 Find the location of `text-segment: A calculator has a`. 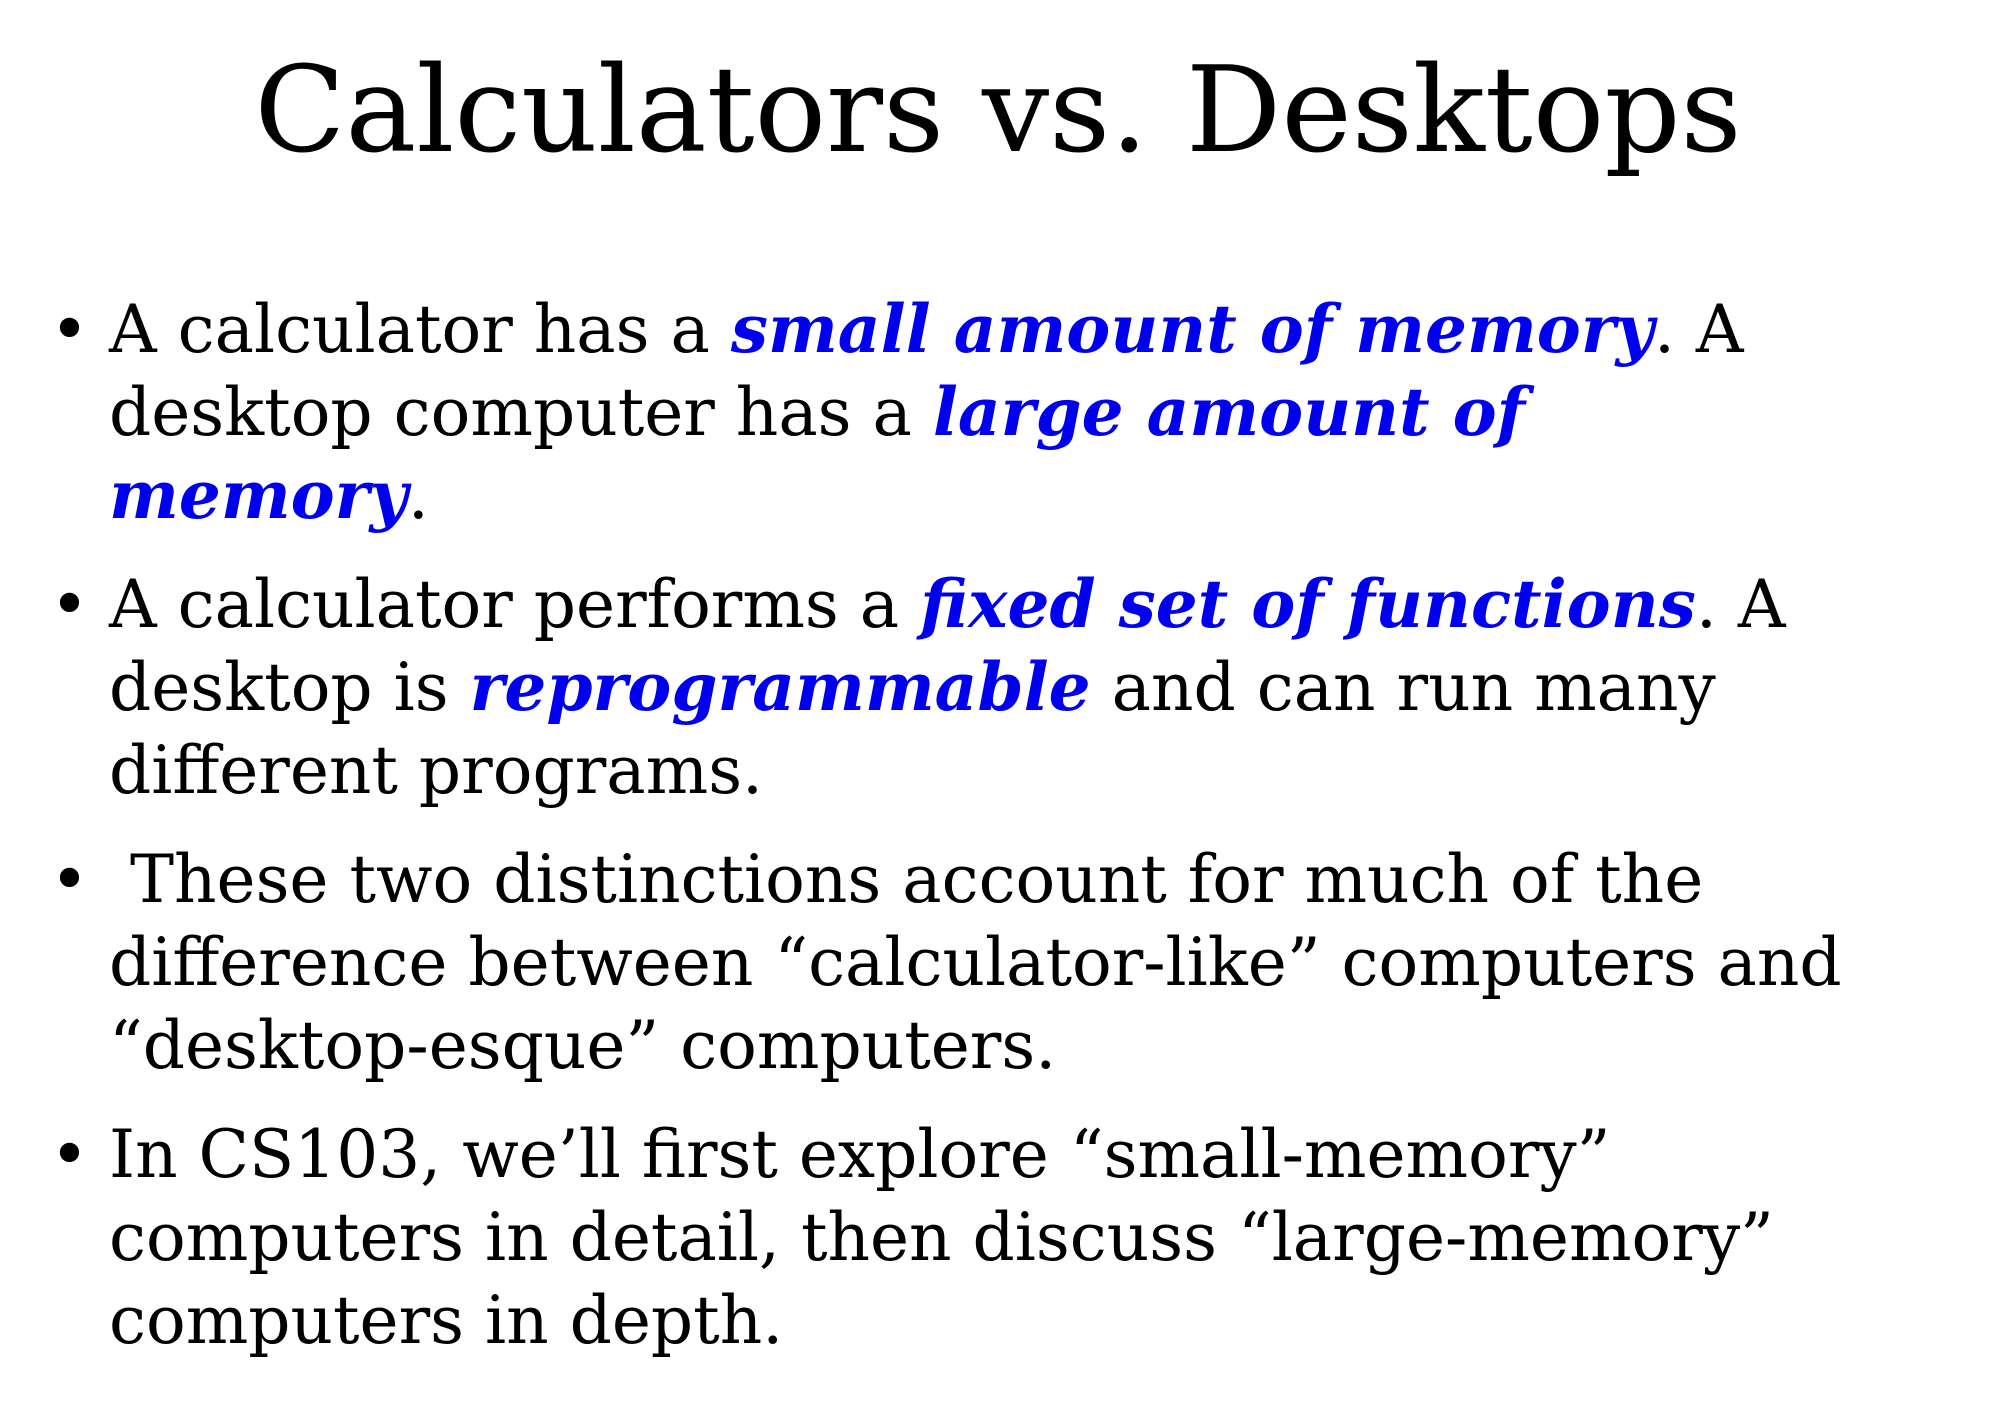

text-segment: A calculator has a is located at coordinates (420, 329).